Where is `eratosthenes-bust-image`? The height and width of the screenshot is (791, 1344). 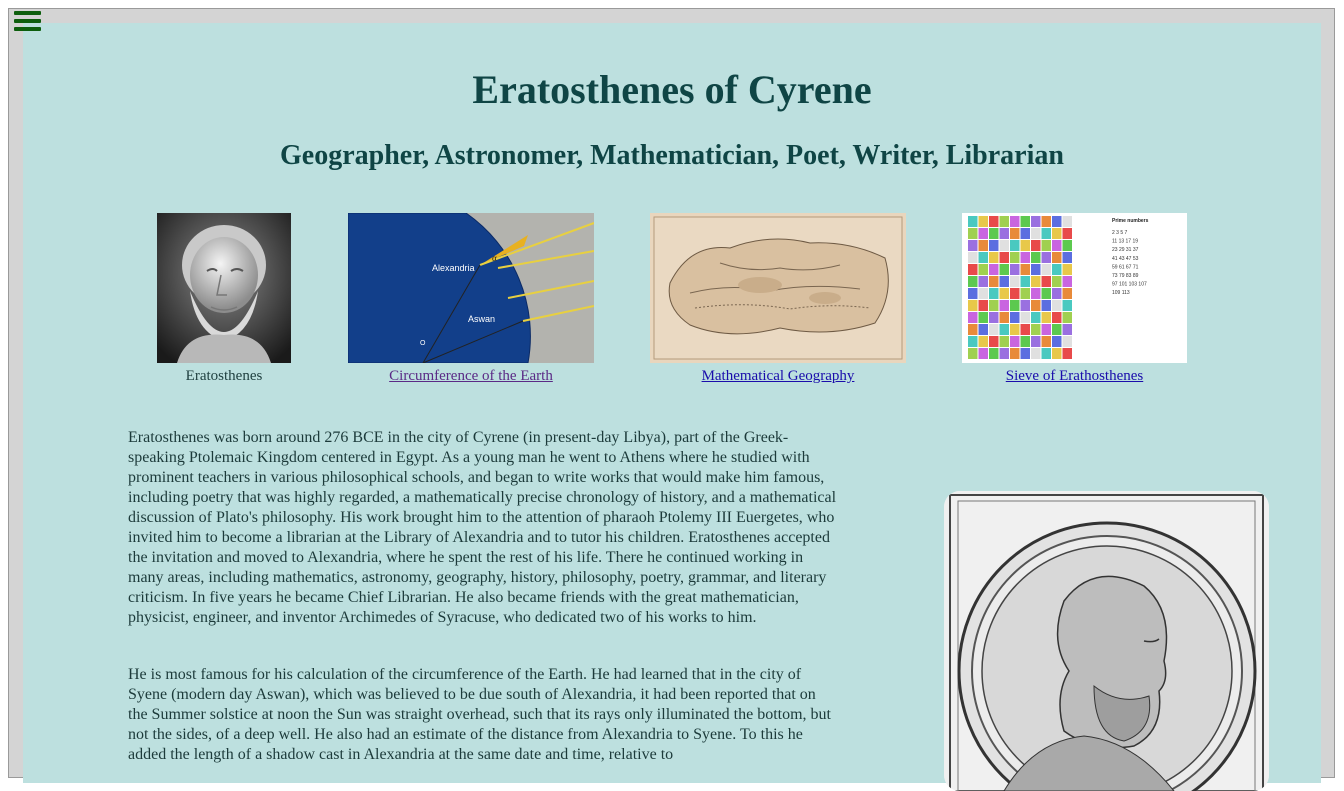 eratosthenes-bust-image is located at coordinates (224, 288).